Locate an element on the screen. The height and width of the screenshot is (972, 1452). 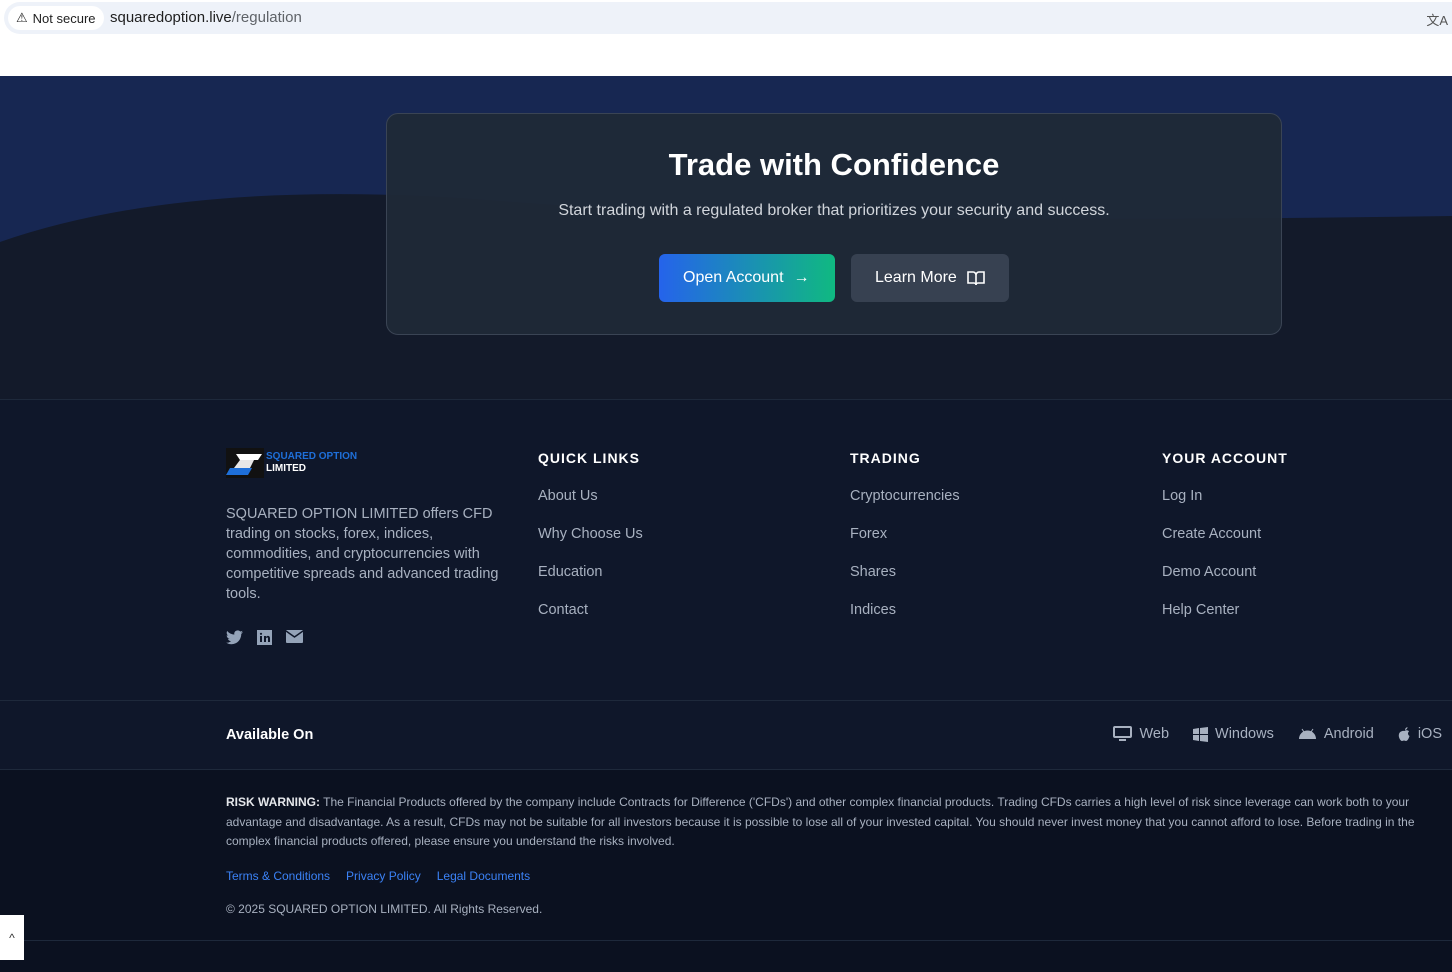
link-indices: Indices is located at coordinates (905, 610).